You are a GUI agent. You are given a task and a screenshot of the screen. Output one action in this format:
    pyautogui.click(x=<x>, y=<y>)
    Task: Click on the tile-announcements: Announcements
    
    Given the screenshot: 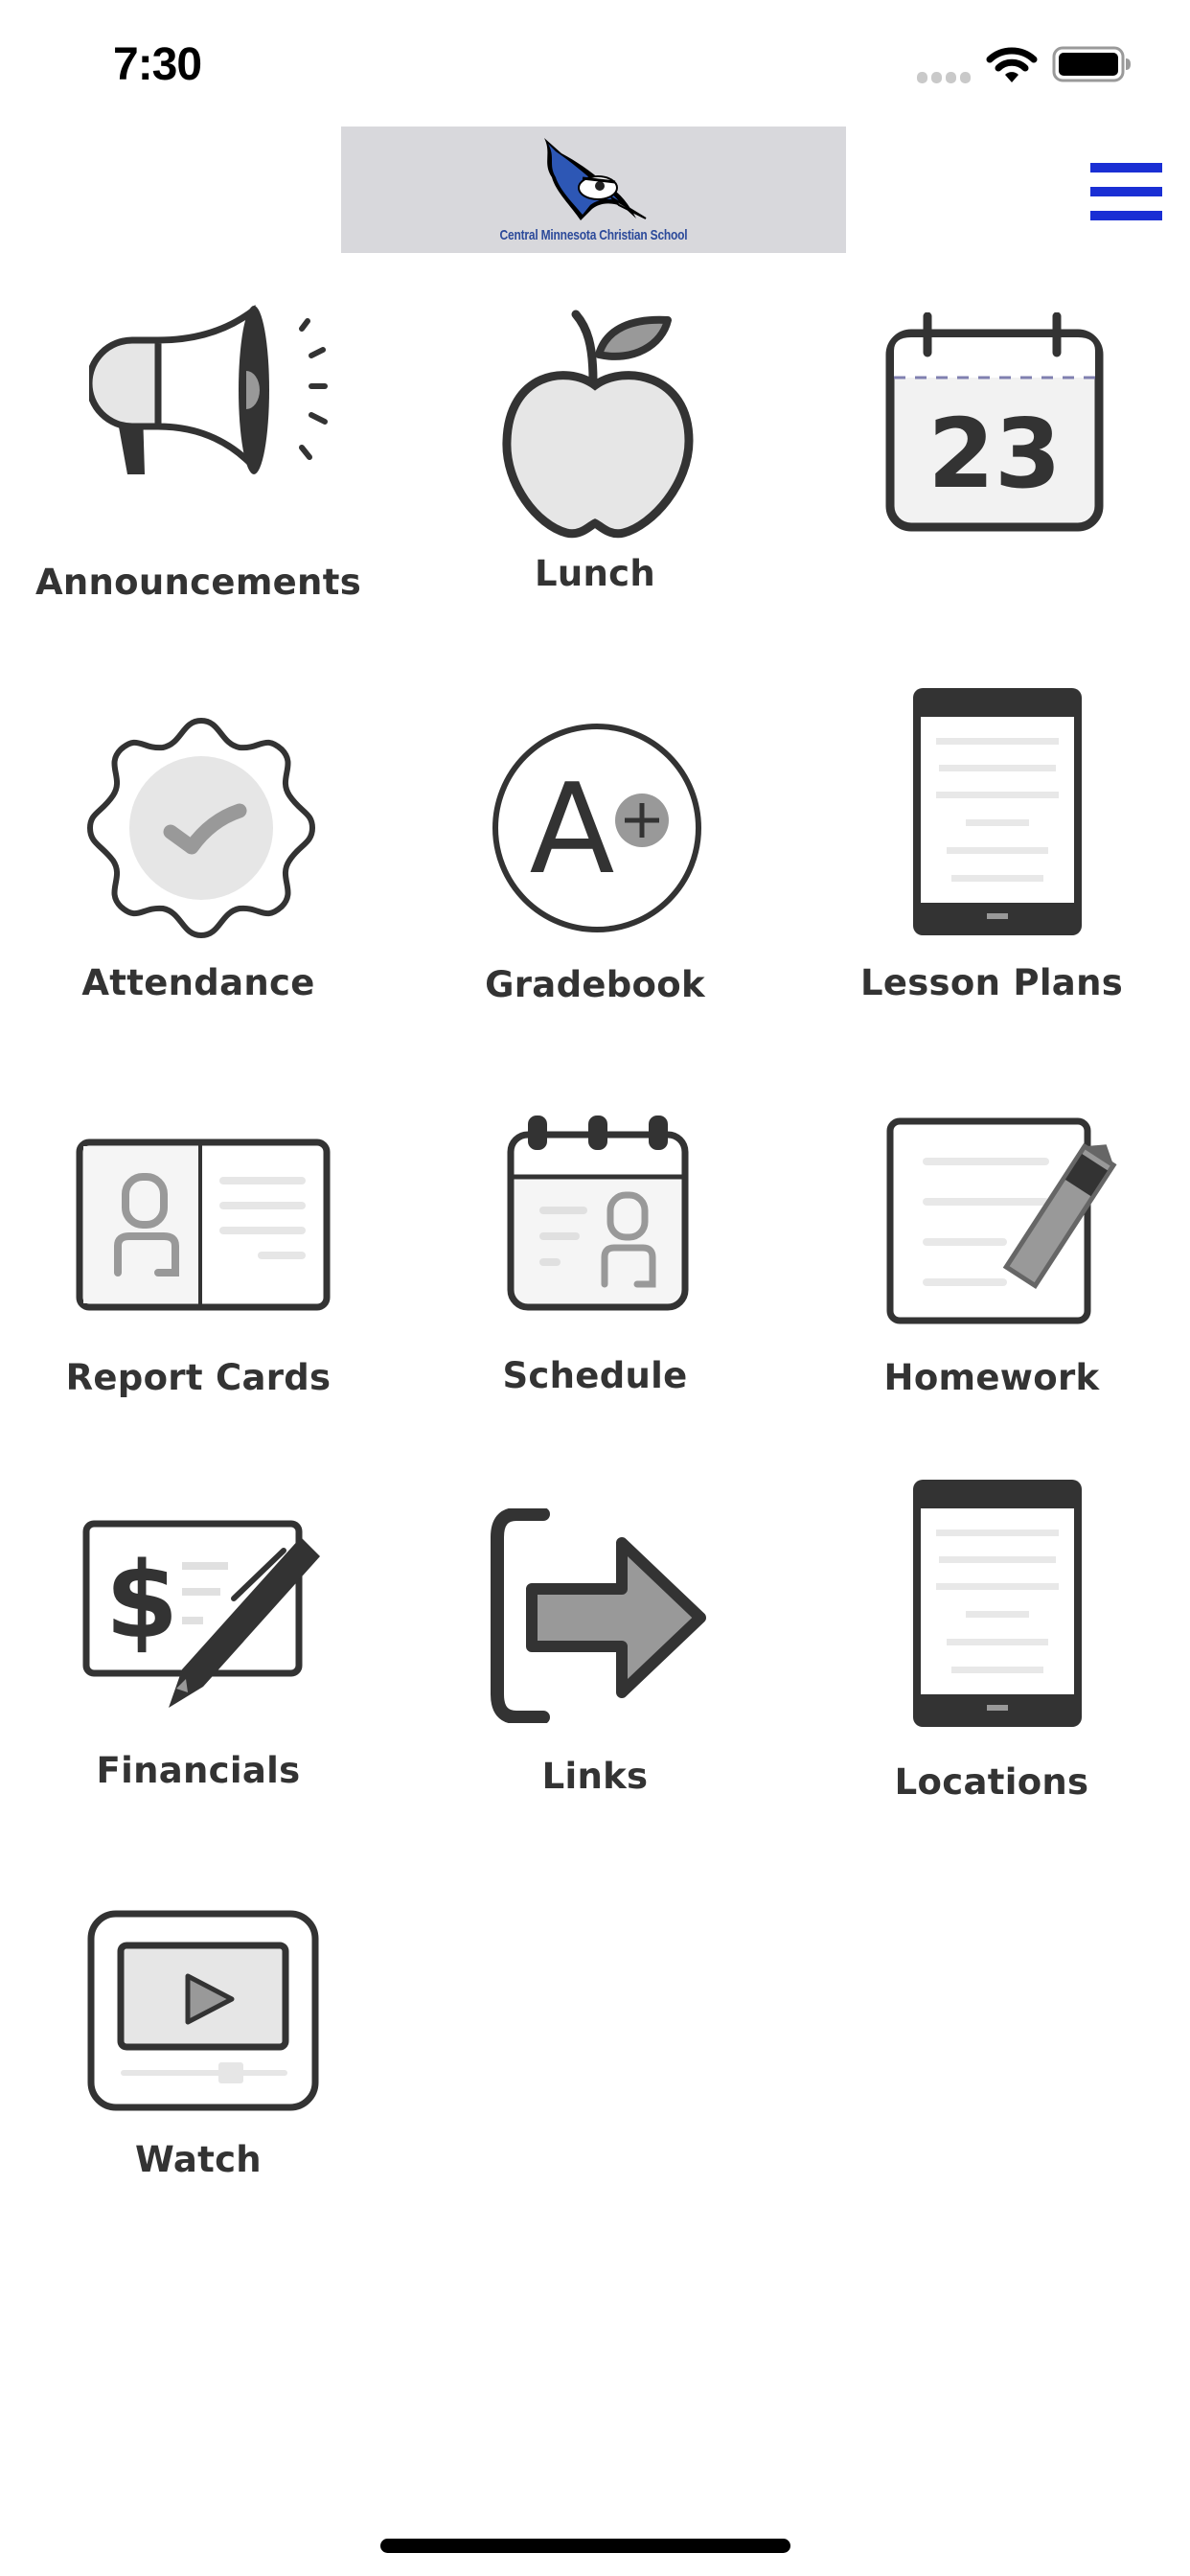 What is the action you would take?
    pyautogui.click(x=199, y=450)
    